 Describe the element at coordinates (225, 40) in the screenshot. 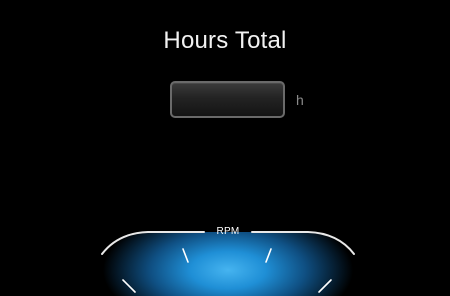

I see `page-title: Hours Total` at that location.